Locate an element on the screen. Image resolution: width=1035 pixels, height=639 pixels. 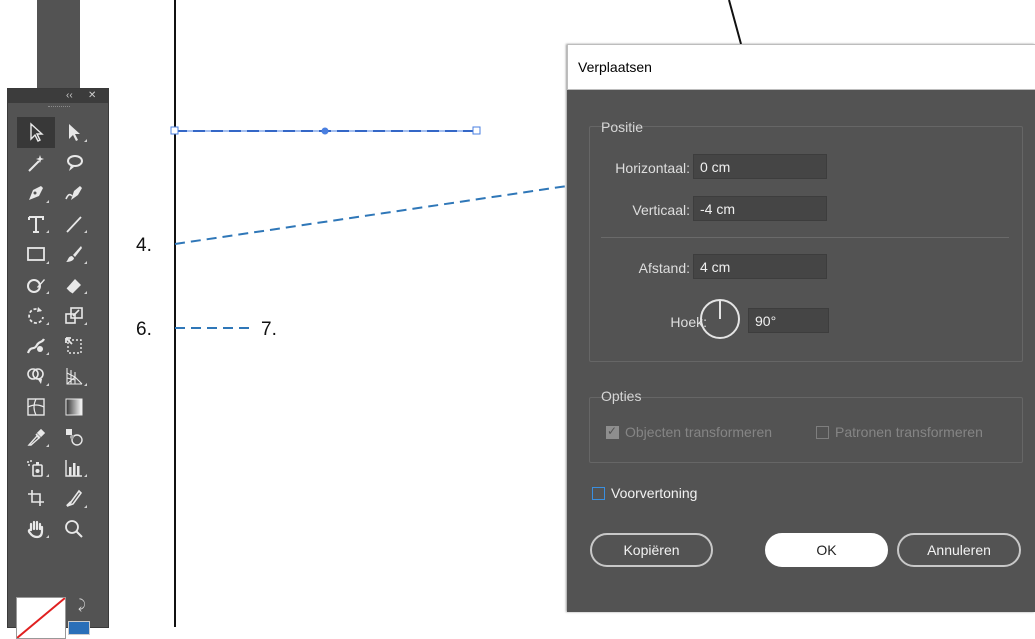
selection-tool is located at coordinates (36, 132).